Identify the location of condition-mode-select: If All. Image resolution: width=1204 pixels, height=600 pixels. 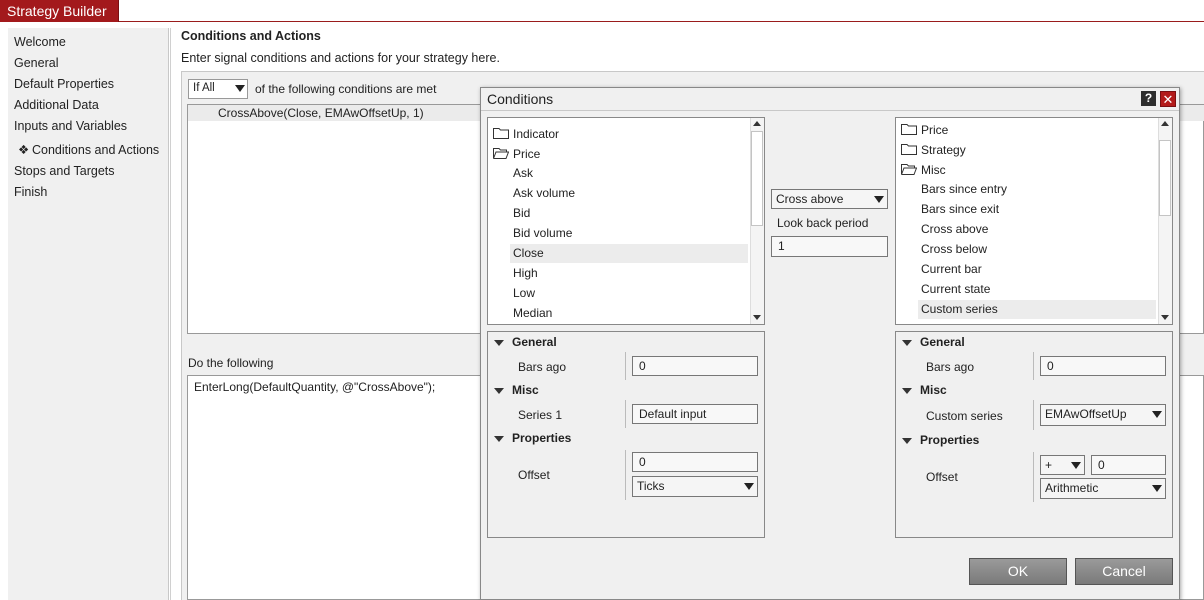
(218, 89).